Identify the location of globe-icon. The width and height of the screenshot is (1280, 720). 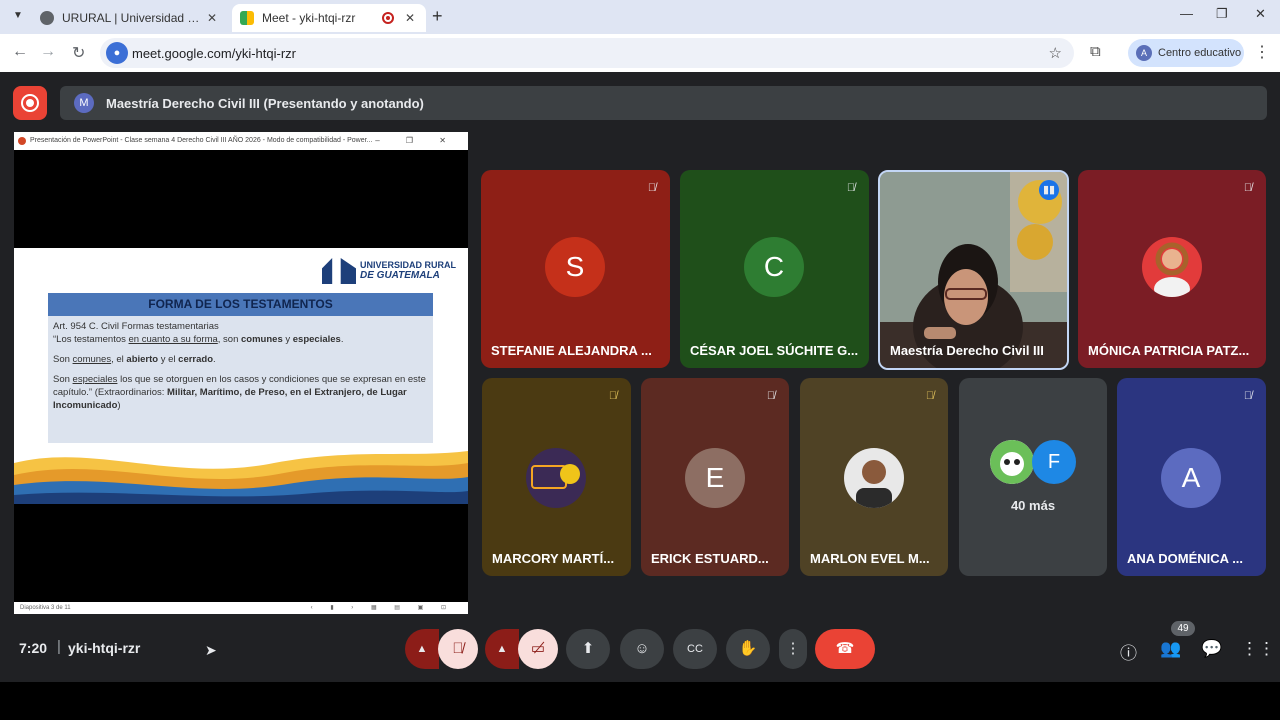
(47, 18).